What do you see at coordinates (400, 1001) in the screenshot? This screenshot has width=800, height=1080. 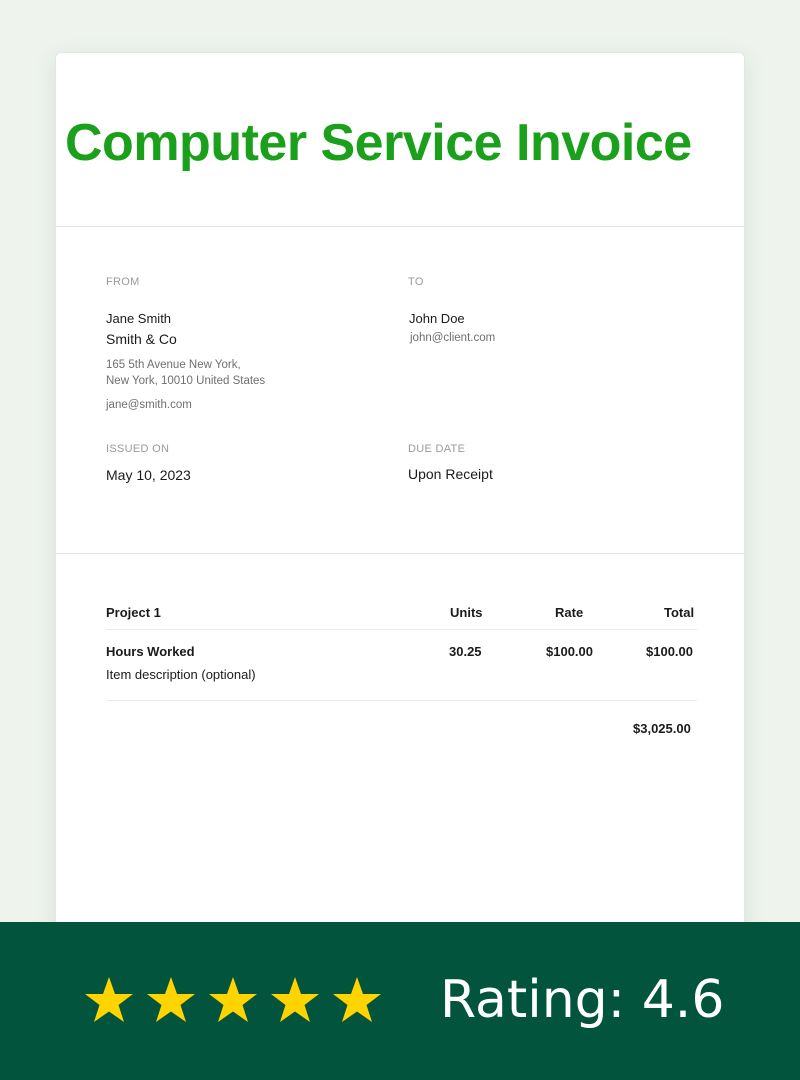 I see `rating-banner: Rating: 4.6` at bounding box center [400, 1001].